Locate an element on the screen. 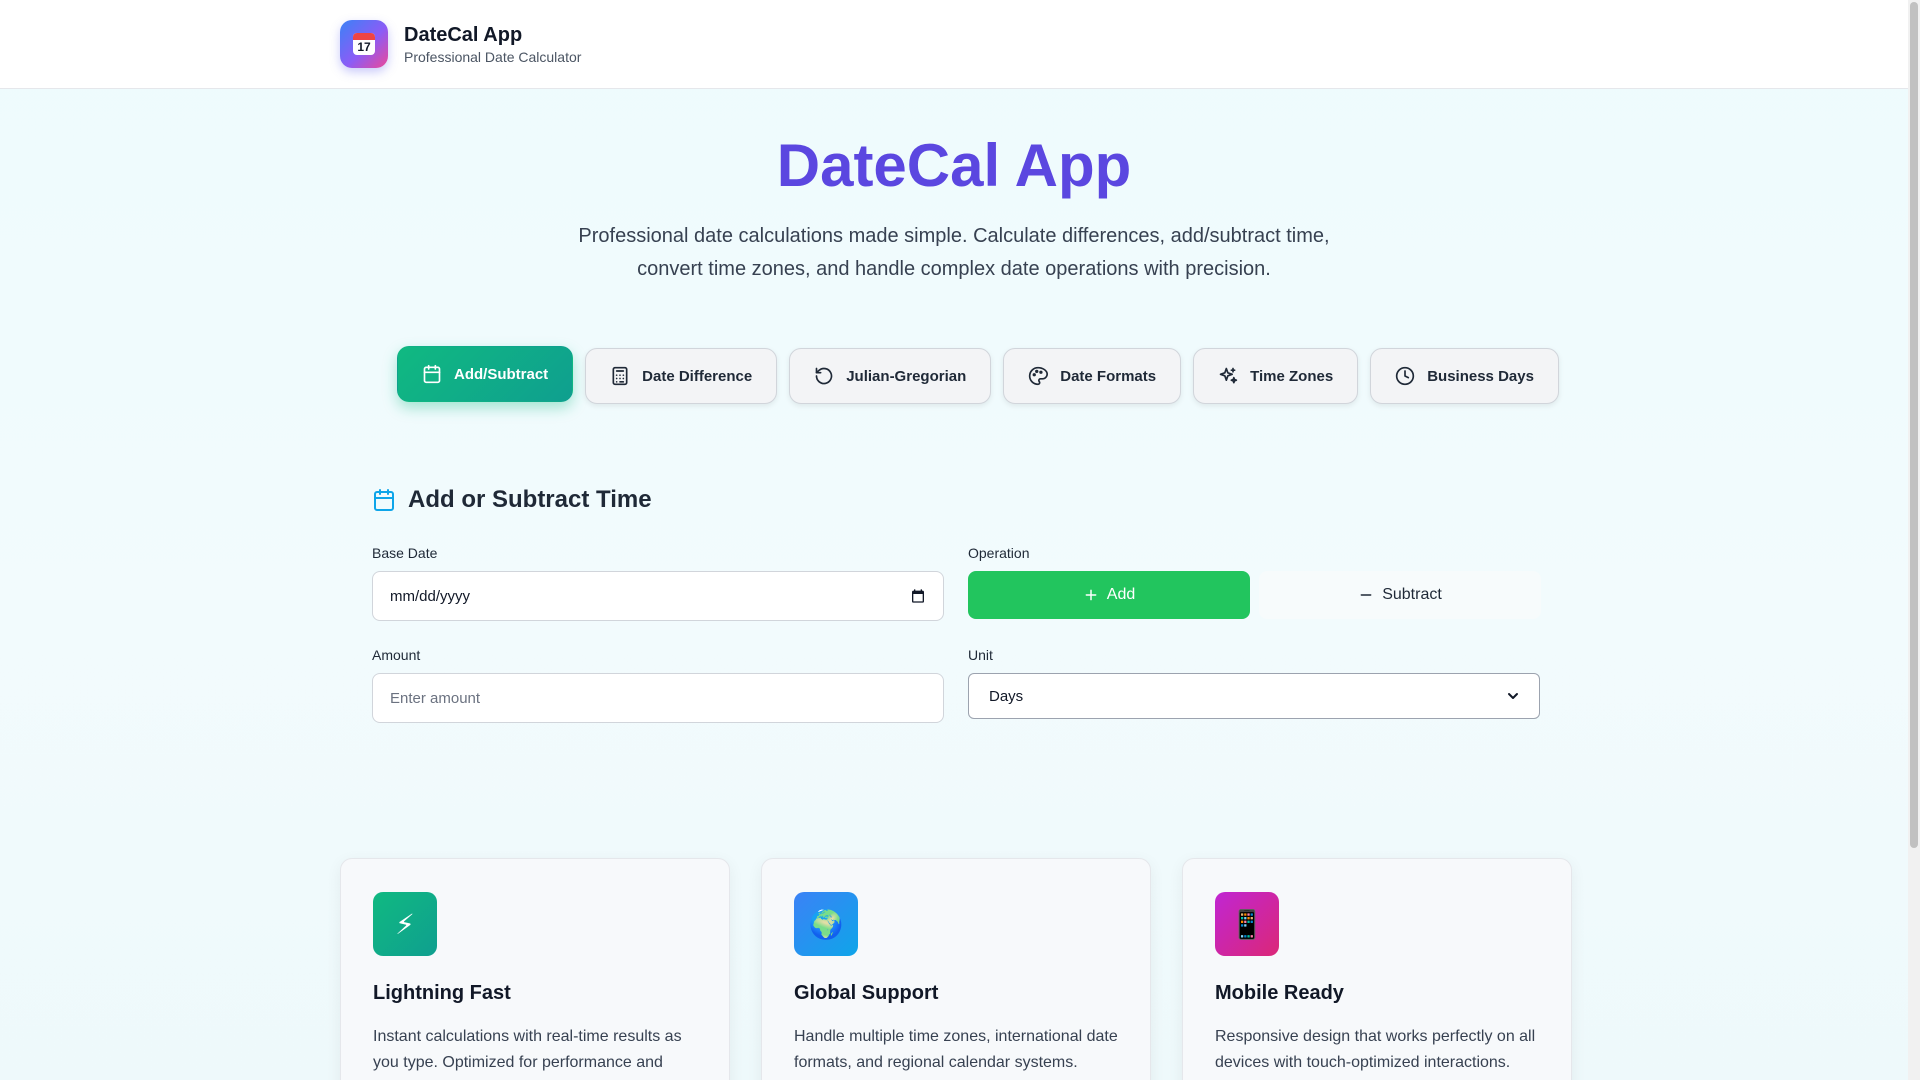  tab-label: Add/Subtract is located at coordinates (501, 374).